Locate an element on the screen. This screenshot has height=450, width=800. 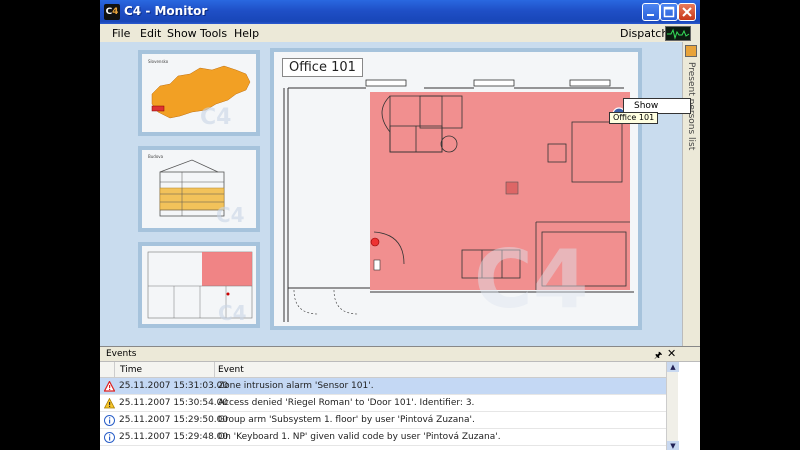
events-close-icon: ✕ is located at coordinates (671, 353).